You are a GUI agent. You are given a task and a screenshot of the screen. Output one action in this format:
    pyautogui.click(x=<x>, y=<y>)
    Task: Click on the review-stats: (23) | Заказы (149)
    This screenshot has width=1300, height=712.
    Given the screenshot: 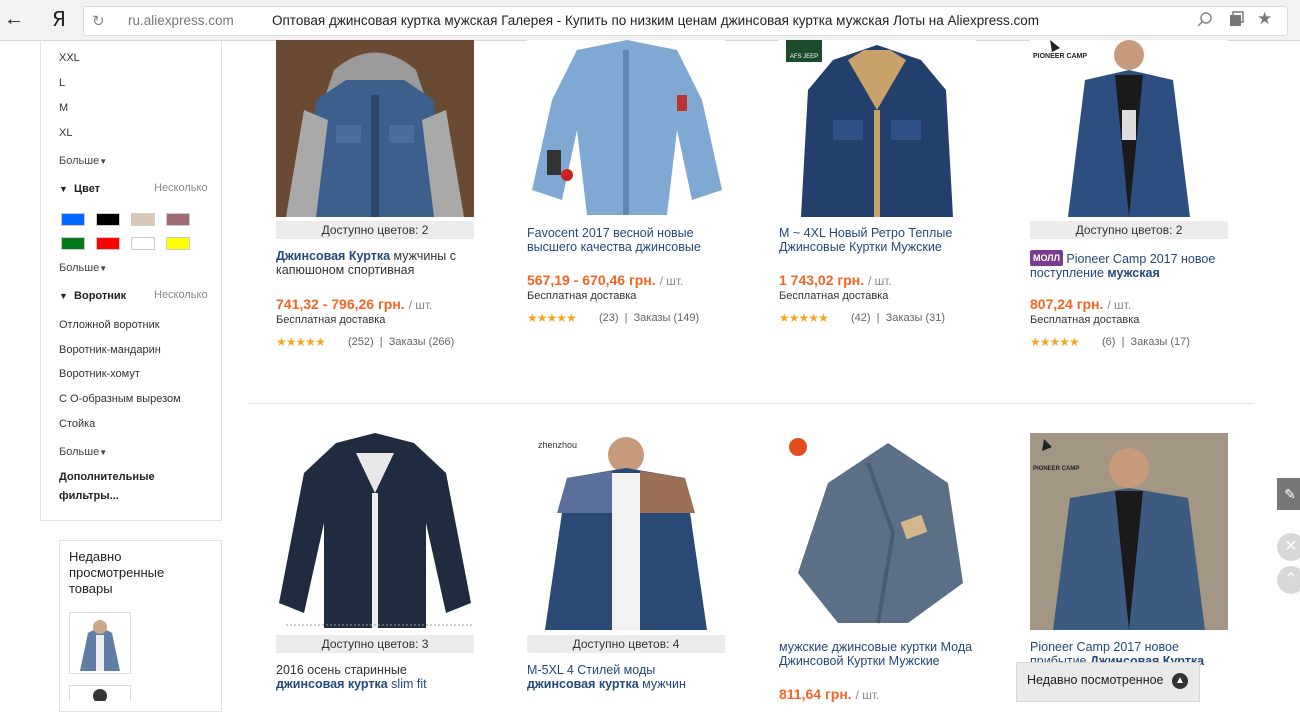 What is the action you would take?
    pyautogui.click(x=649, y=318)
    